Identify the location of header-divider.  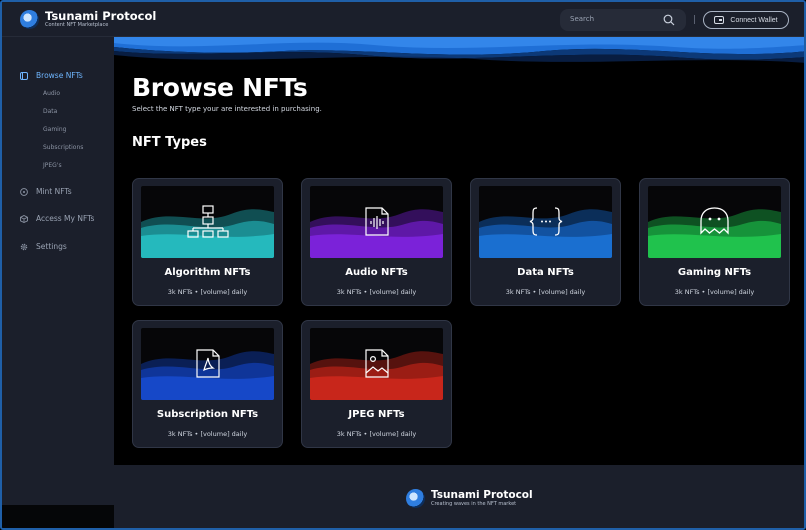
(694, 19).